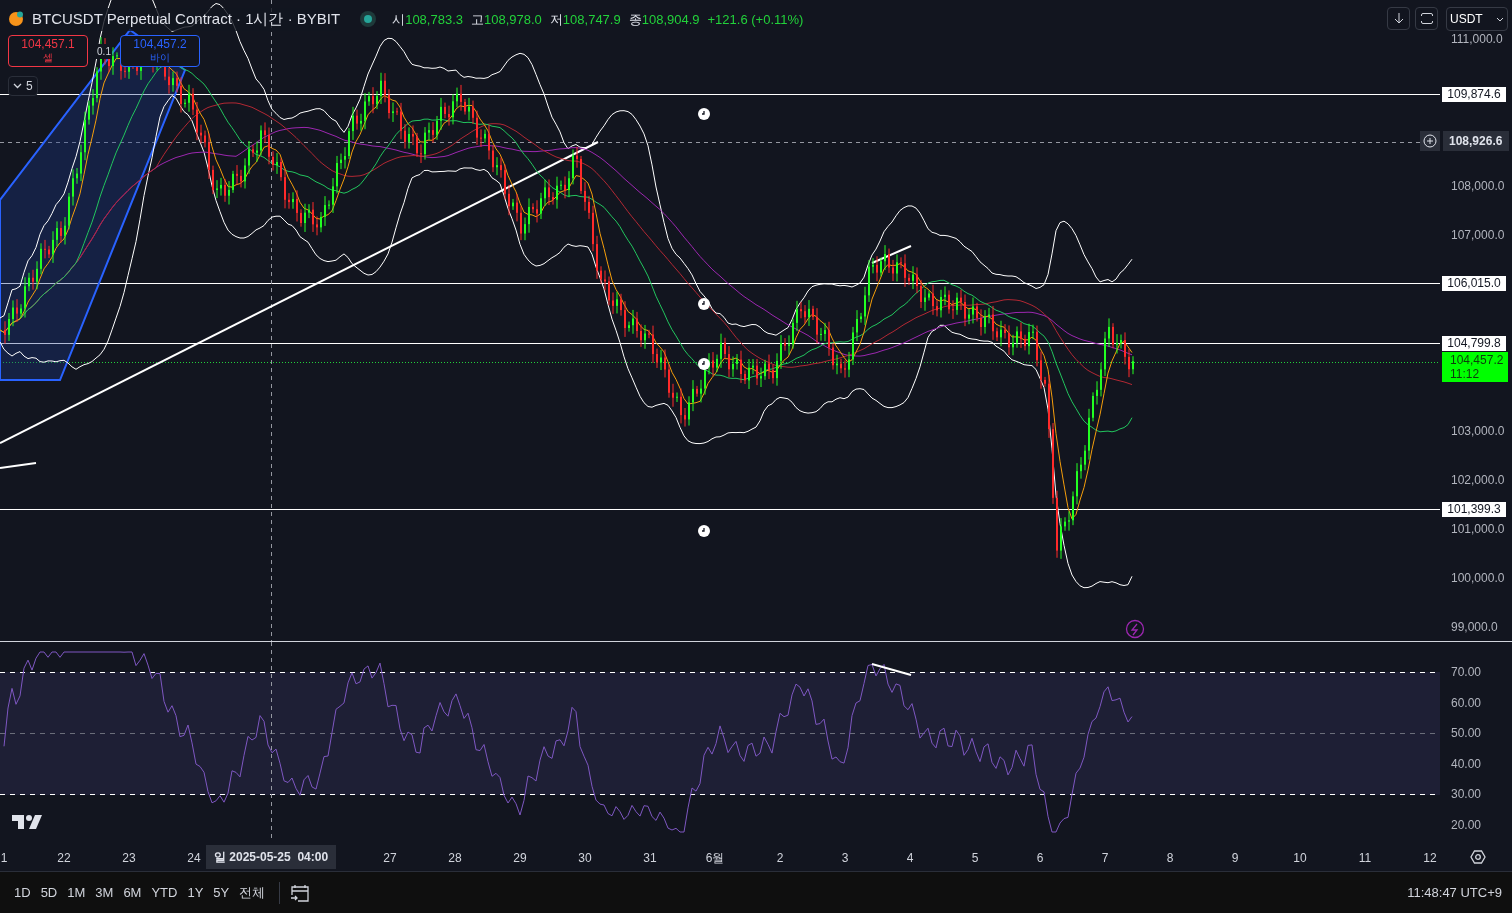 This screenshot has height=913, width=1512. I want to click on time-label: 6, so click(1040, 858).